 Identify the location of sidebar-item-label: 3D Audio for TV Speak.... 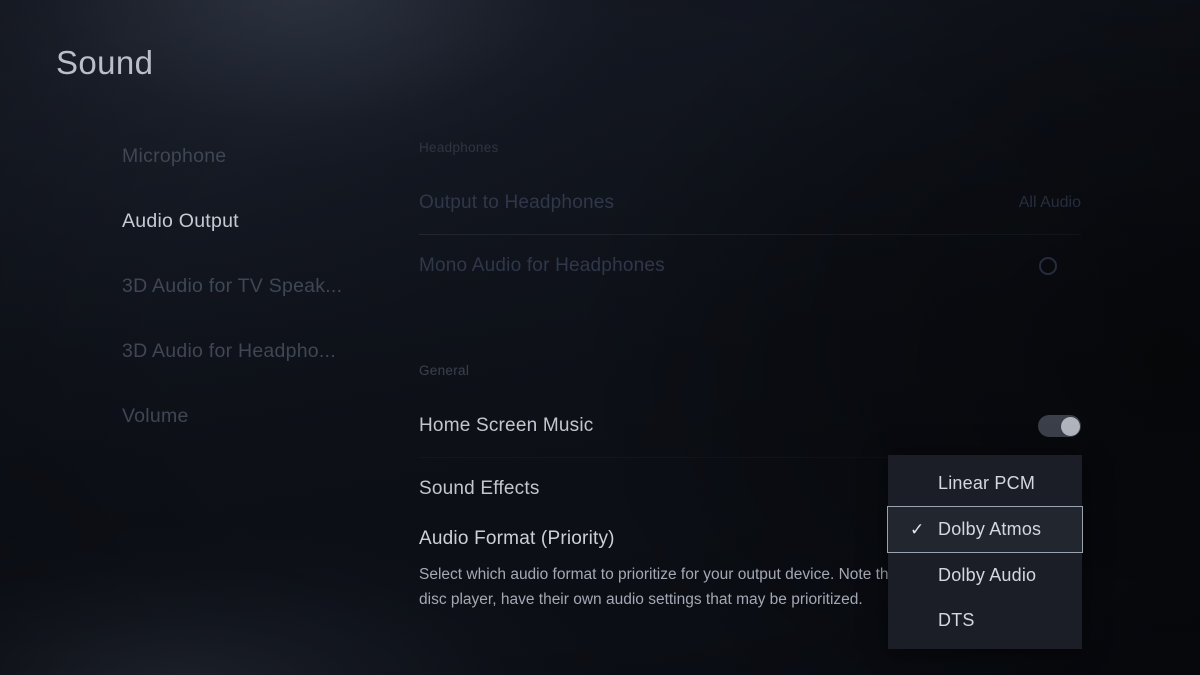
(232, 286).